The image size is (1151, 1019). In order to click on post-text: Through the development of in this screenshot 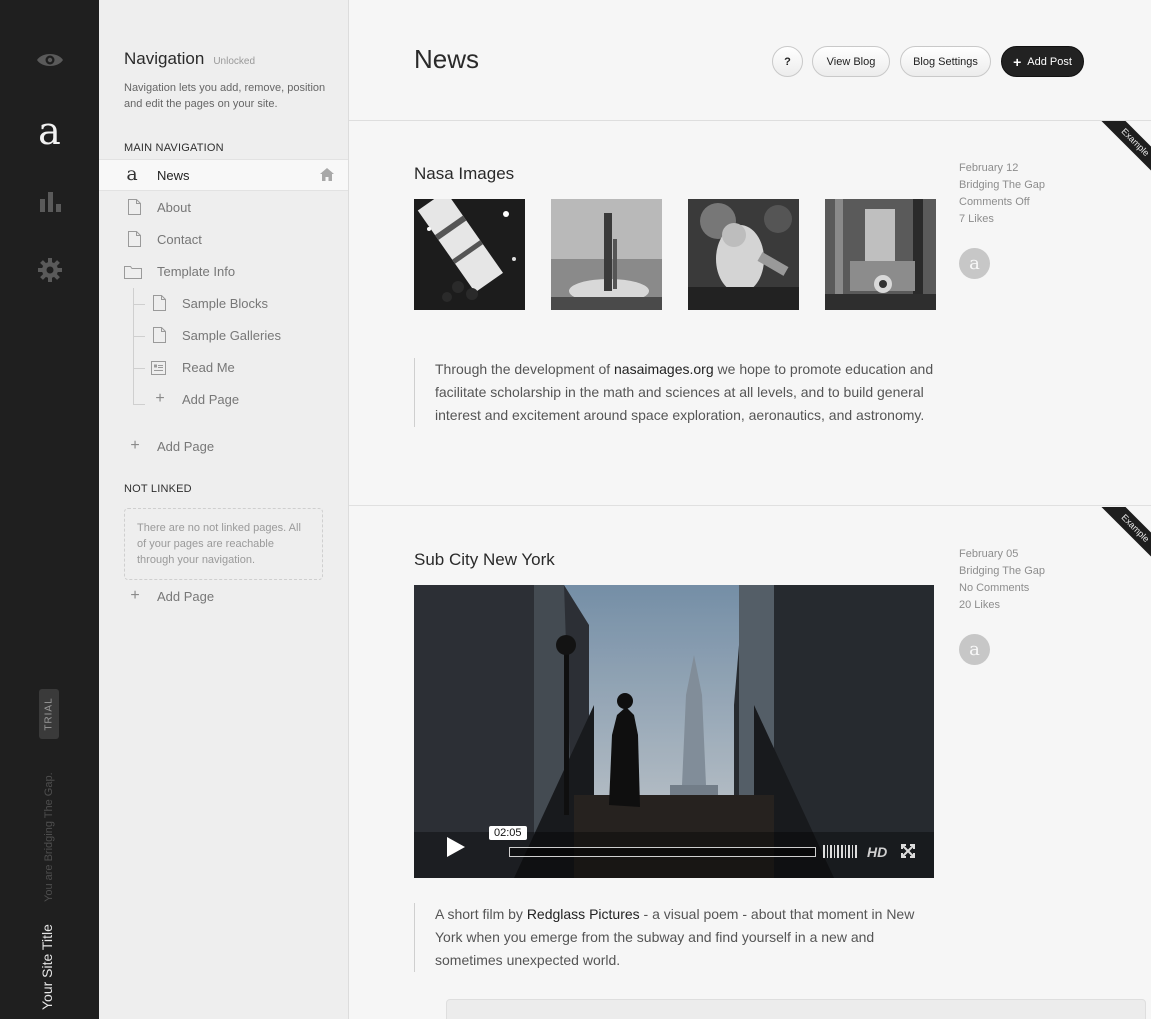, I will do `click(525, 369)`.